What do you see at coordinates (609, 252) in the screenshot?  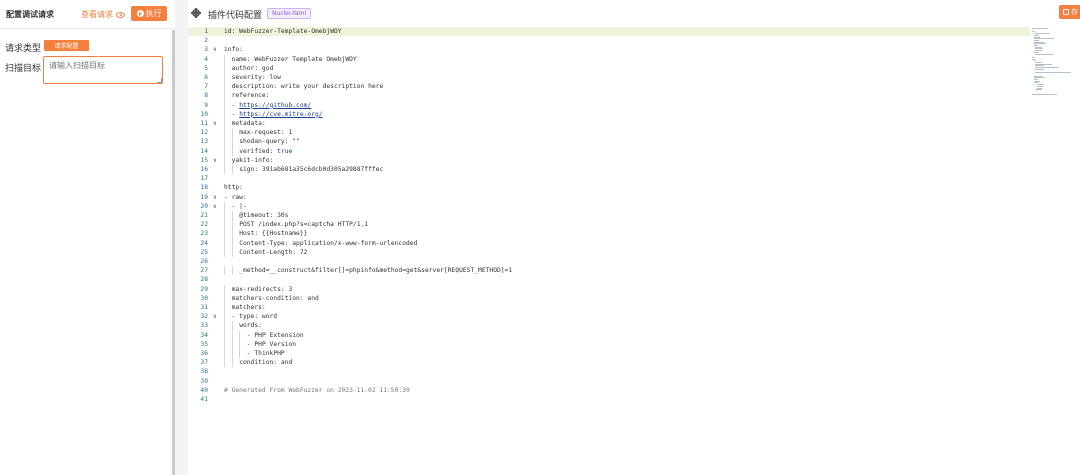 I see `code-line: 25 Content-Length: 72` at bounding box center [609, 252].